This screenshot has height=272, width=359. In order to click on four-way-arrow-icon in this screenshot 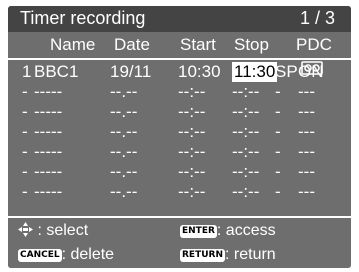, I will do `click(25, 229)`.